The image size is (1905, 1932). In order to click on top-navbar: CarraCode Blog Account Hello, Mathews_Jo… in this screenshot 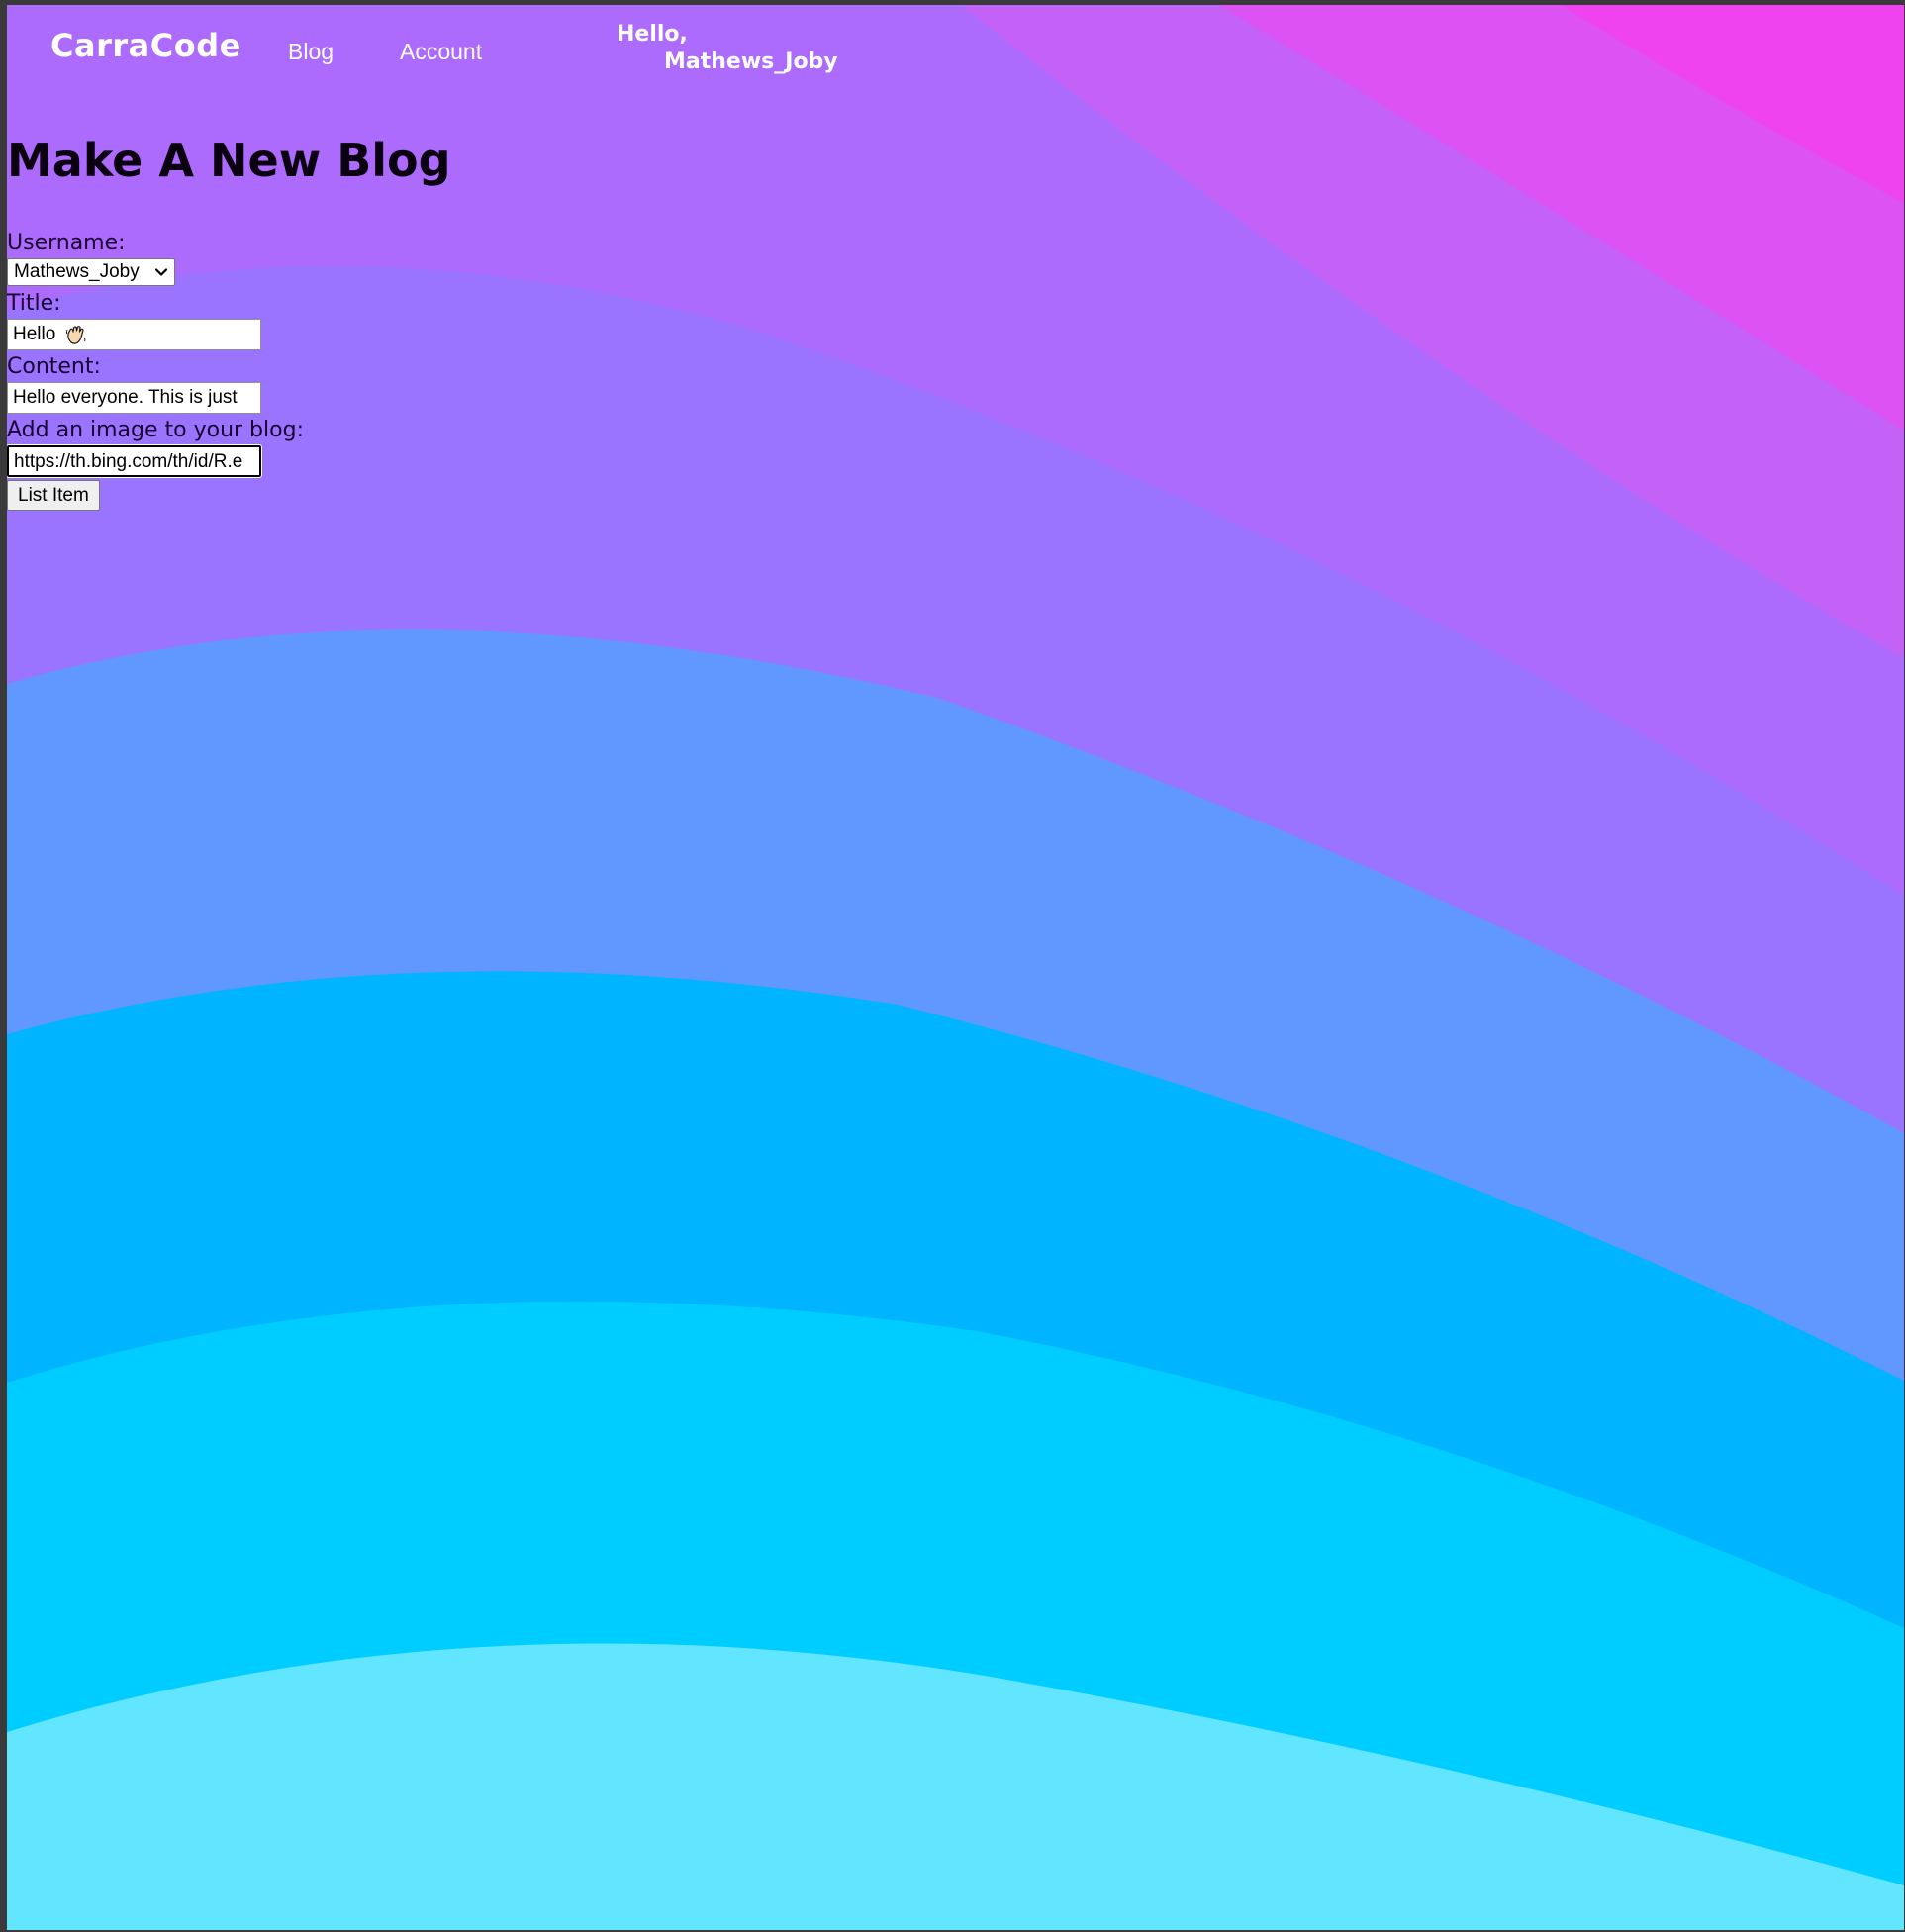, I will do `click(956, 49)`.